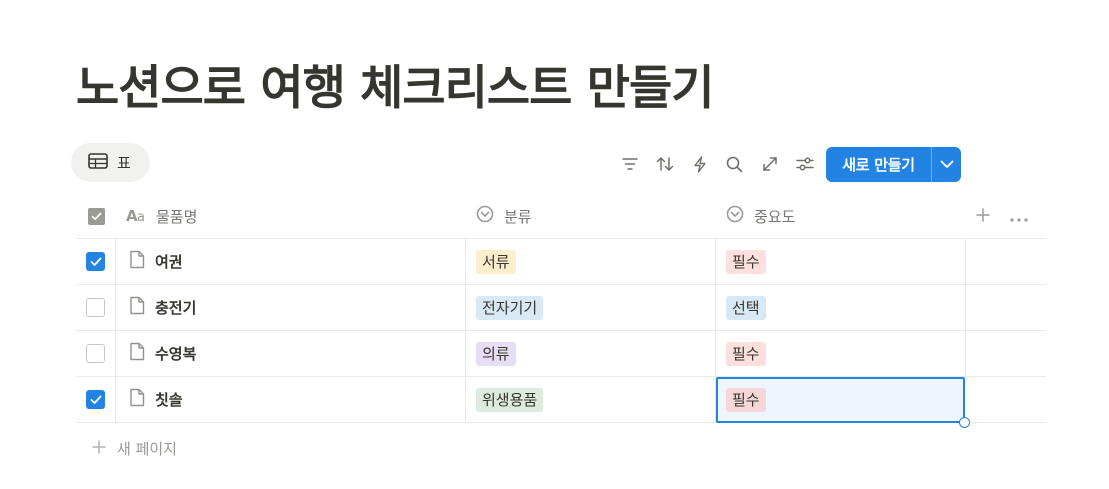 This screenshot has width=1109, height=489. I want to click on table-header: Aa 물품명 분류 중요도, so click(561, 216).